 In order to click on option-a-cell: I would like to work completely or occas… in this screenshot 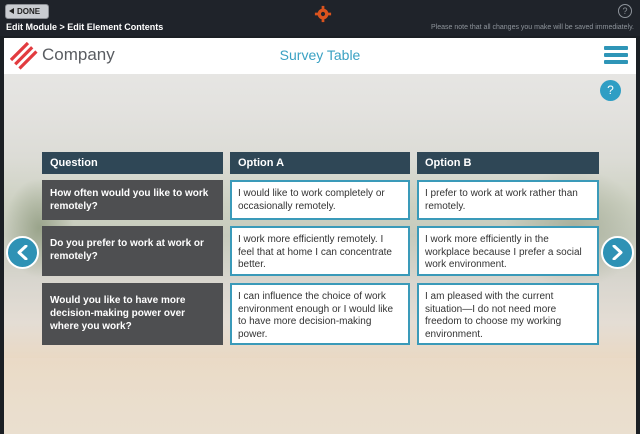, I will do `click(320, 200)`.